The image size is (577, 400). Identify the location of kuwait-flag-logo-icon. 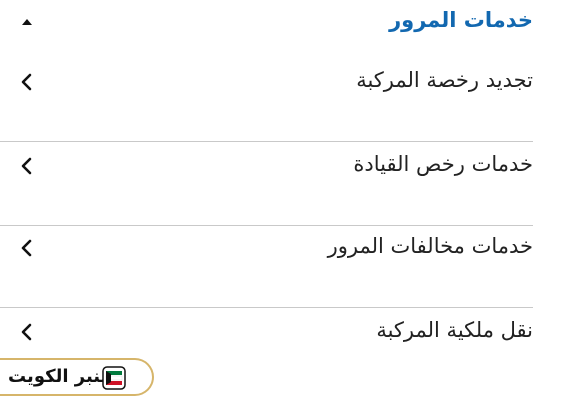
(114, 378).